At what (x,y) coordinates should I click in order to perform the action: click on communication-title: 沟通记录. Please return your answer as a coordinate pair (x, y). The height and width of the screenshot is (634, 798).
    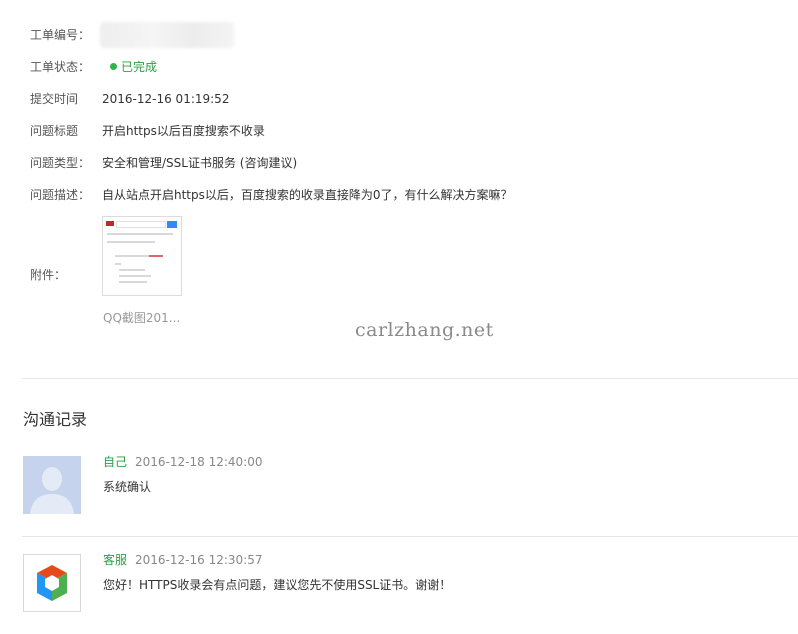
    Looking at the image, I should click on (55, 419).